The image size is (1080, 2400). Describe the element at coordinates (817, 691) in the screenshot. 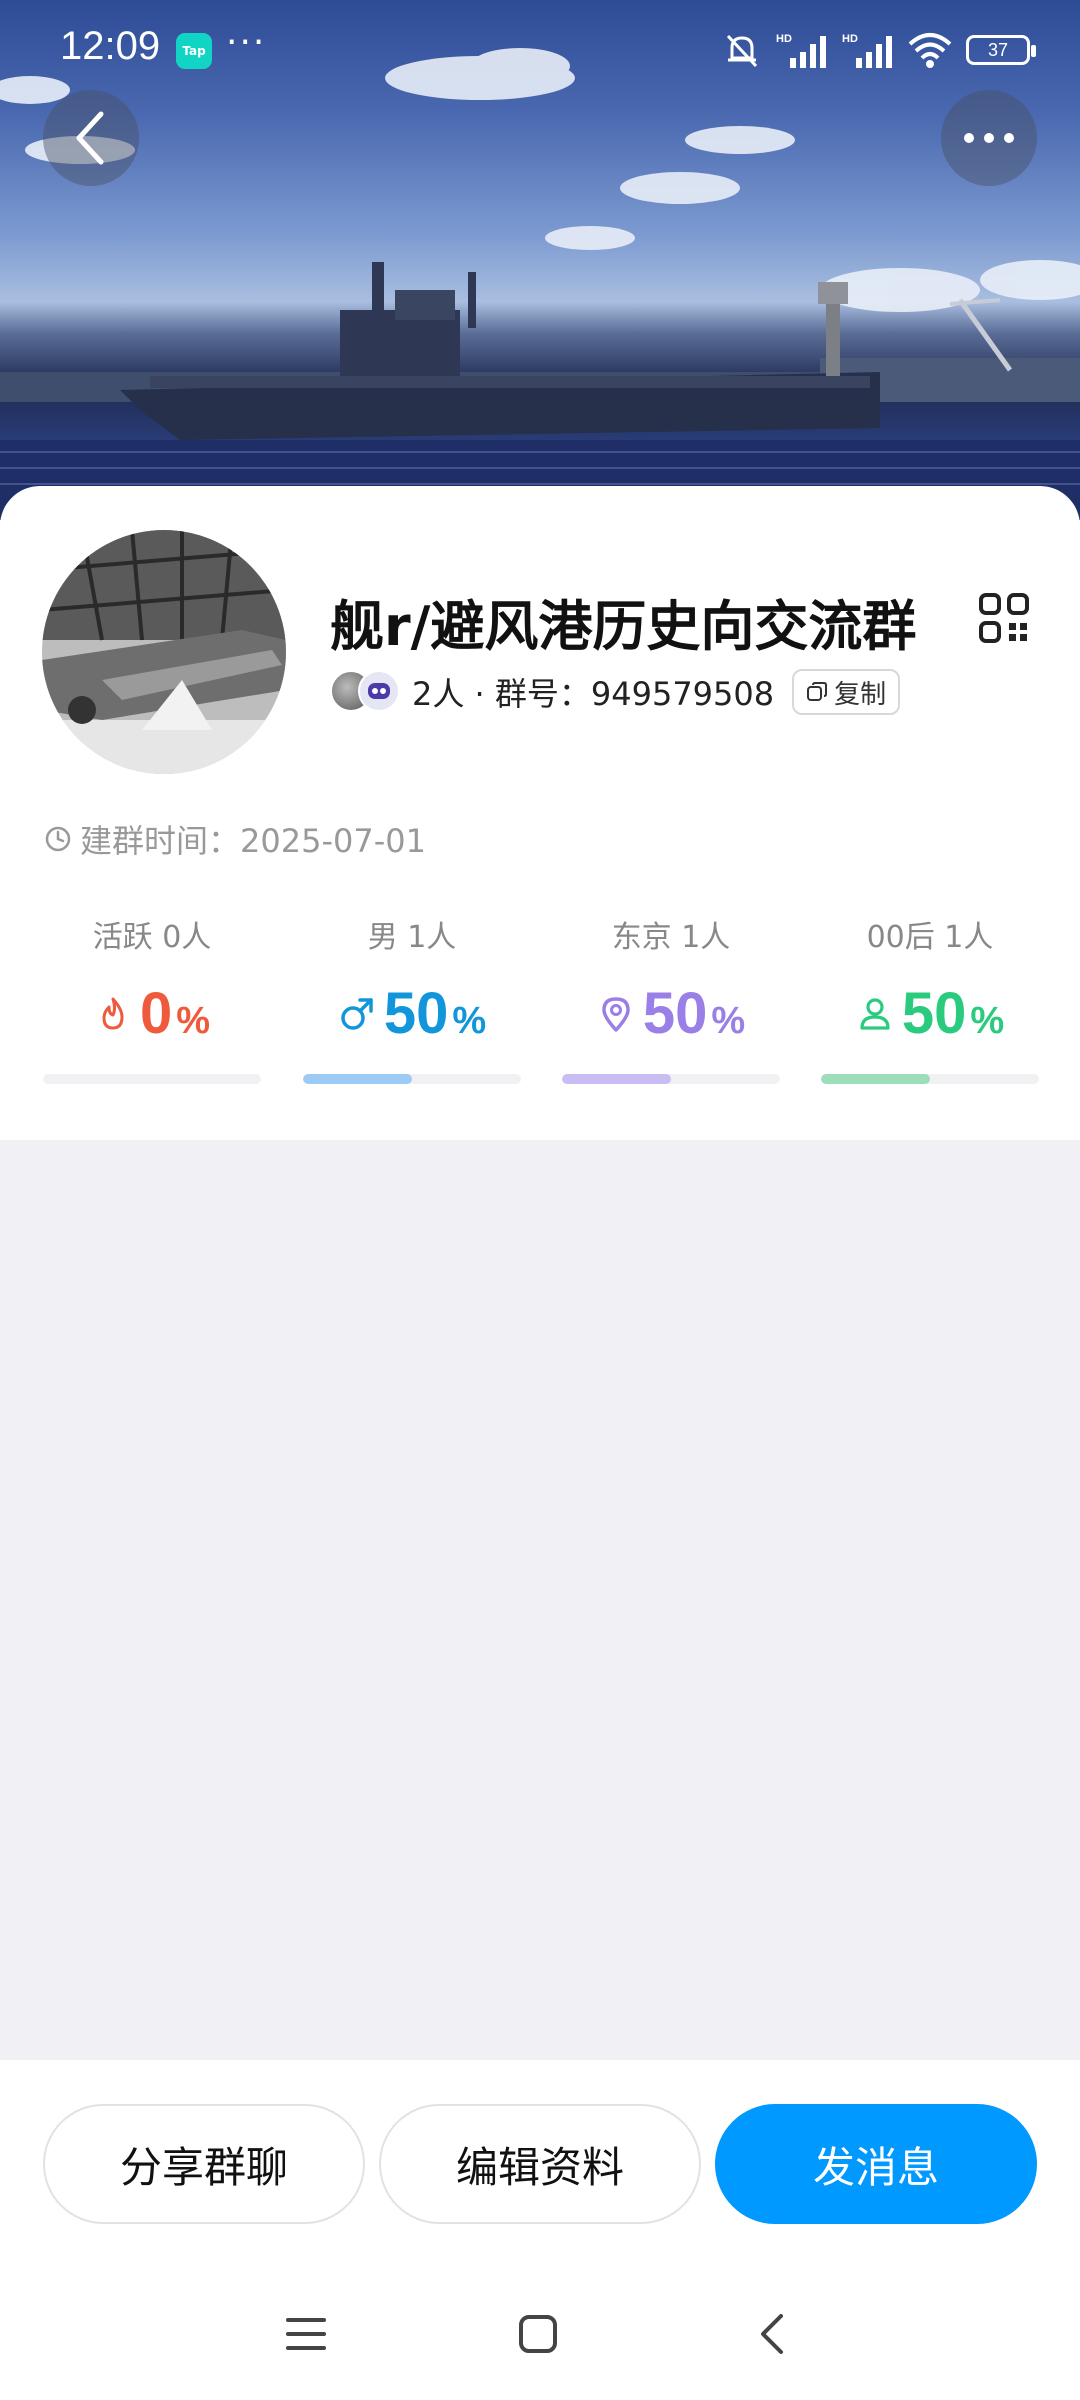

I see `copy-icon` at that location.